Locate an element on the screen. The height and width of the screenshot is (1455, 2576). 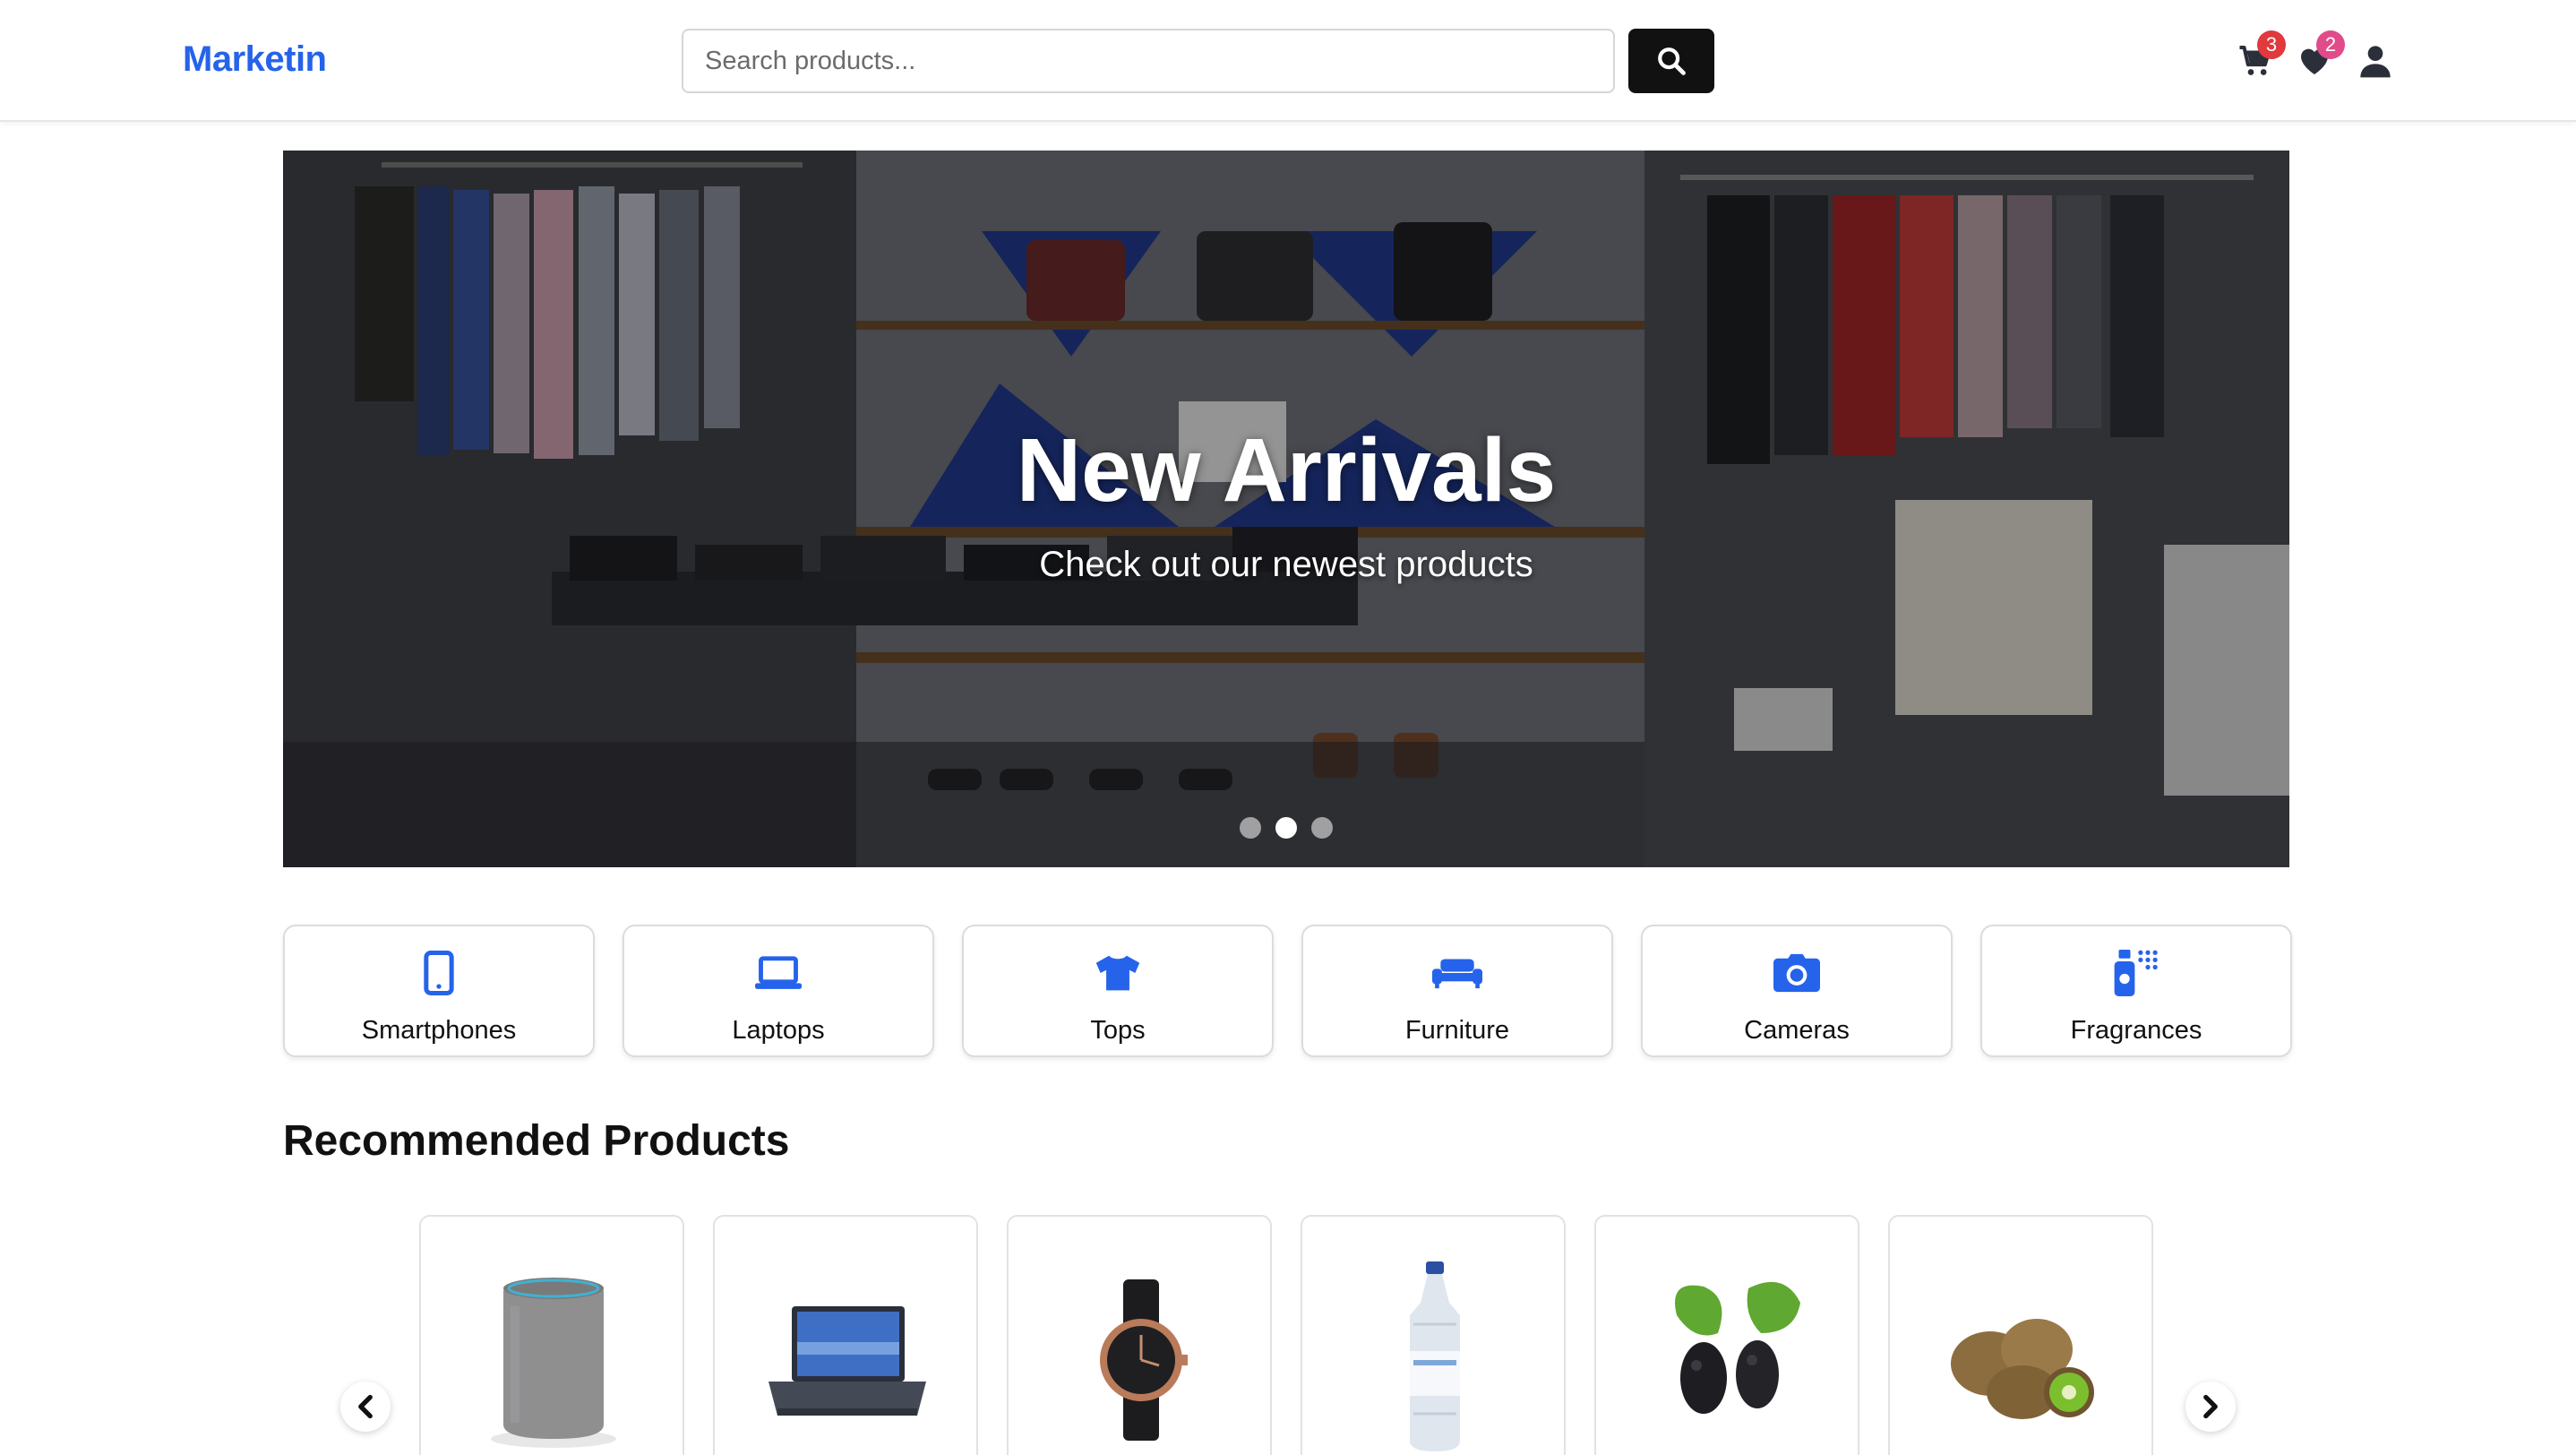
search-button is located at coordinates (1671, 61).